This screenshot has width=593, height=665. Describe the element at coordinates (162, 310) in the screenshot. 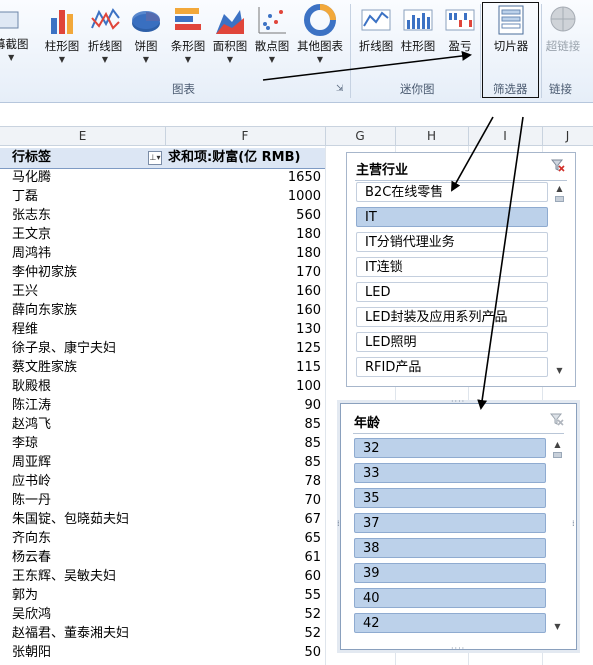

I see `table-row: 薛向东家族 160` at that location.